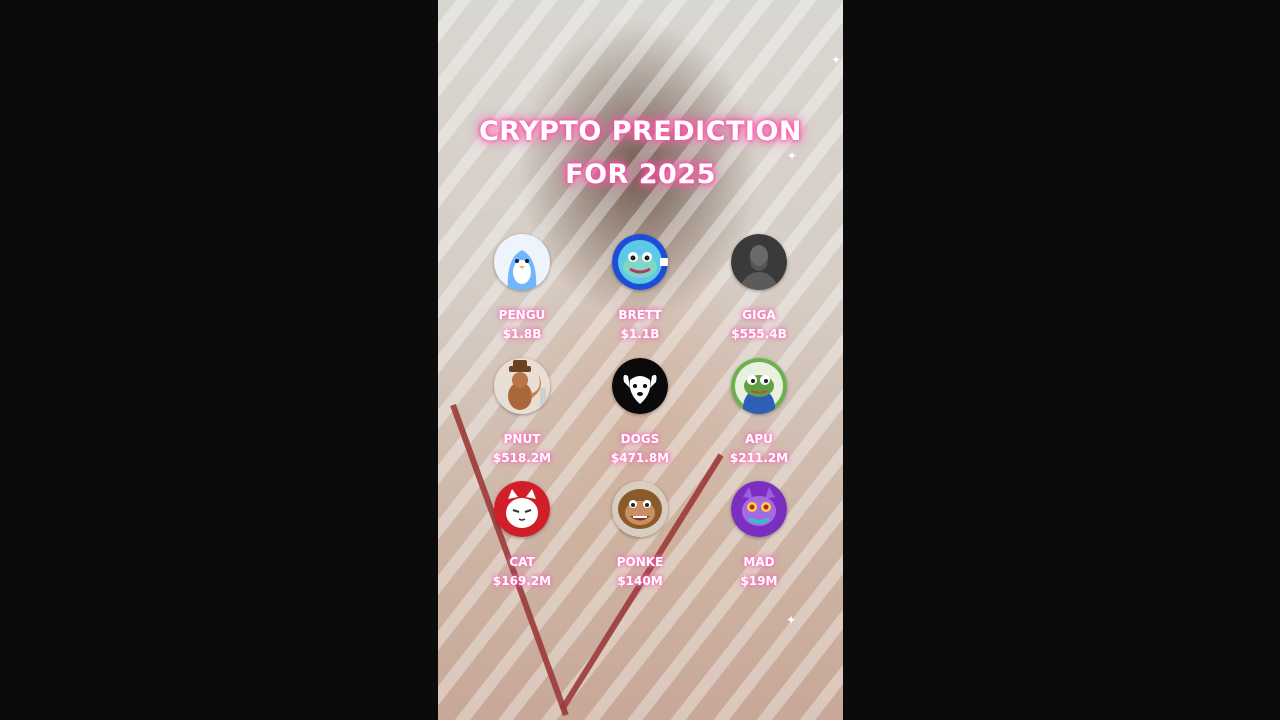 This screenshot has width=1280, height=720. Describe the element at coordinates (640, 458) in the screenshot. I see `coin-market-cap: $471.8M` at that location.